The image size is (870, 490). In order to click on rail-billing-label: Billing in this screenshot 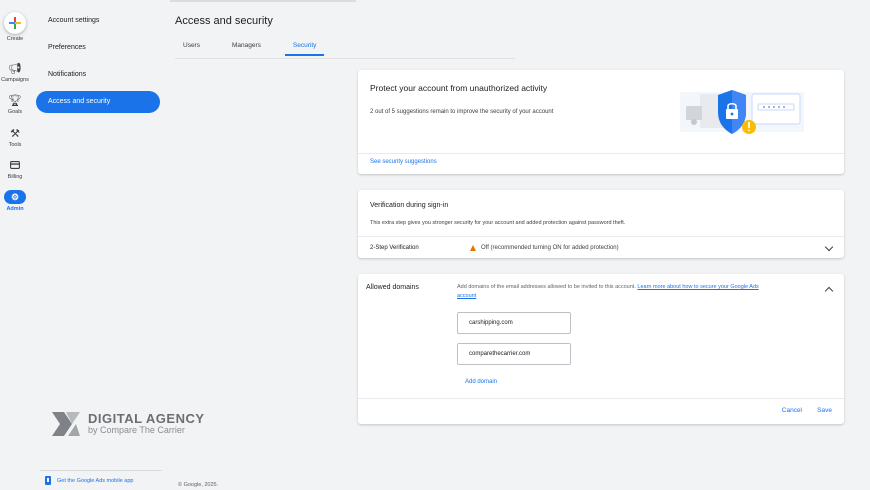, I will do `click(15, 177)`.